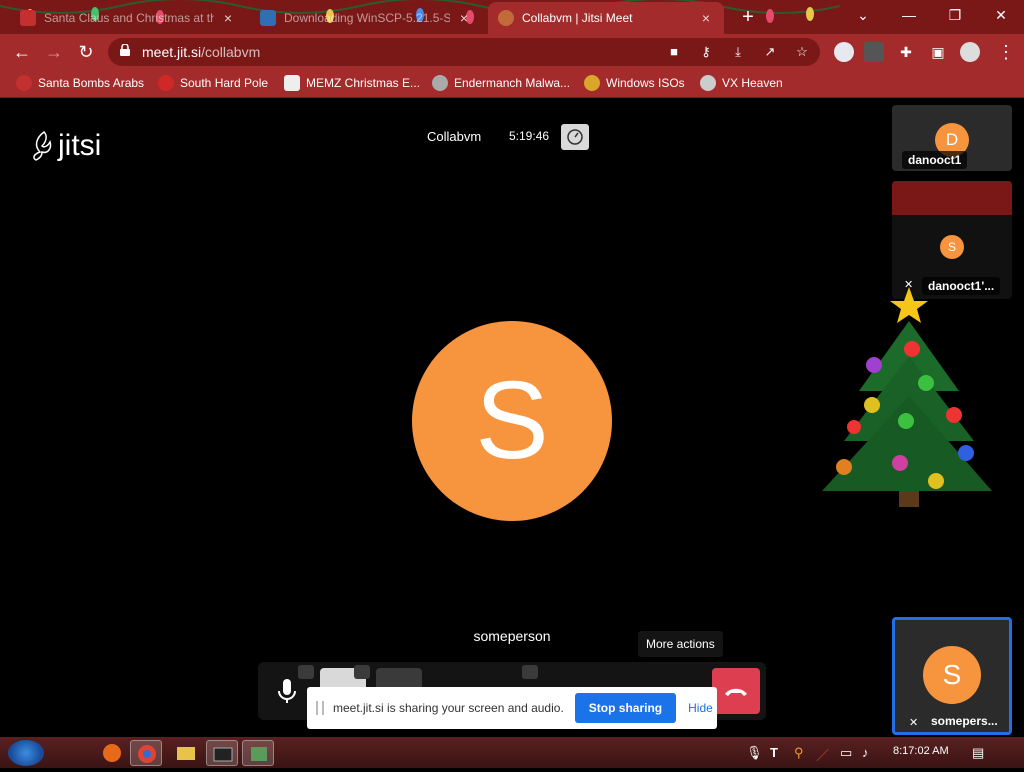  What do you see at coordinates (172, 52) in the screenshot?
I see `url-host: meet.jit.si` at bounding box center [172, 52].